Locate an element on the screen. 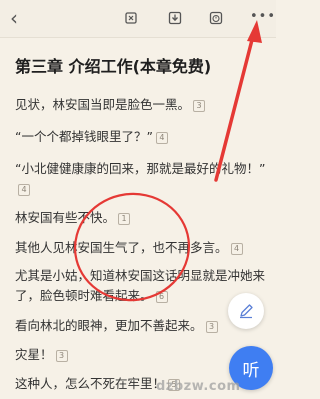  paragraph-text: 这种人，怎么不死在牢里！ is located at coordinates (90, 383).